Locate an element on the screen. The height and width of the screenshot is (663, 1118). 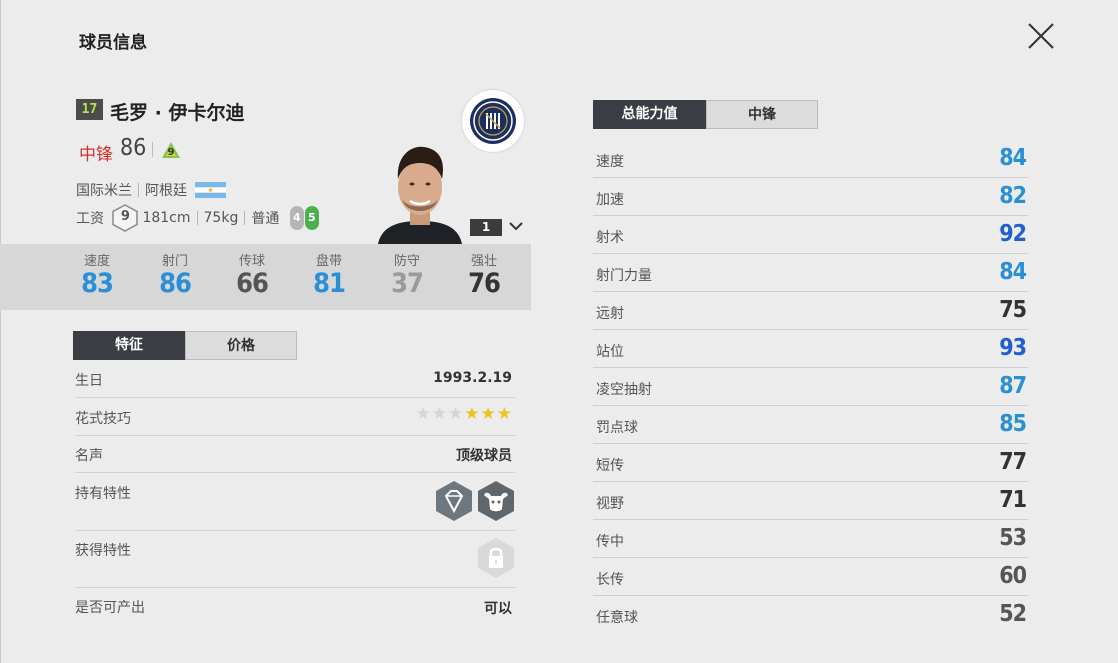
attr-row: 射门力量 84 is located at coordinates (810, 273).